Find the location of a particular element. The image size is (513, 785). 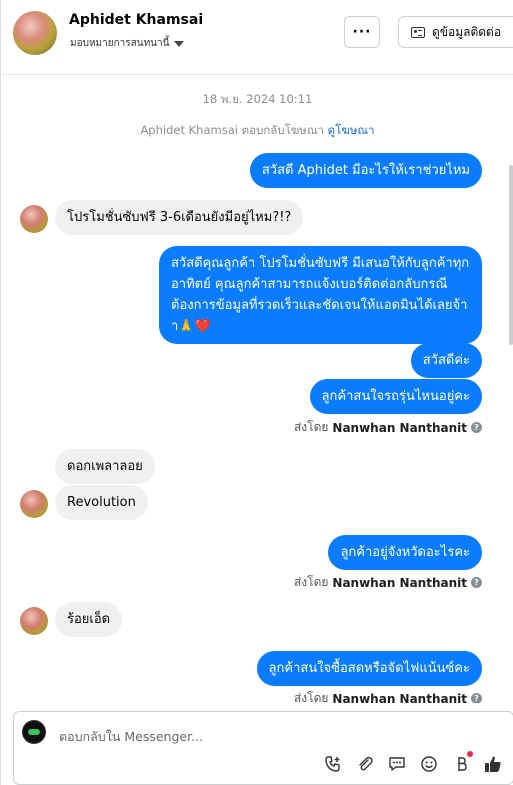

view-contact-label: ดูข้อมูลติดต่อ is located at coordinates (467, 31).